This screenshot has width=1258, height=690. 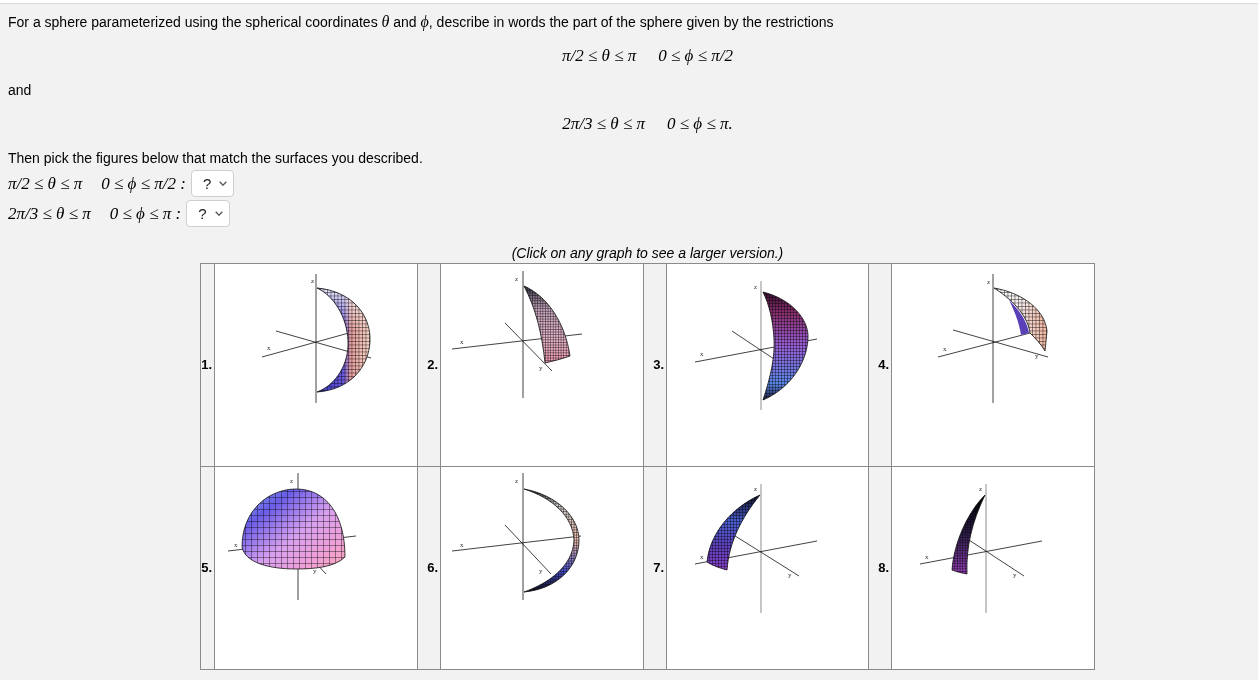 I want to click on figure-number: 7., so click(x=658, y=568).